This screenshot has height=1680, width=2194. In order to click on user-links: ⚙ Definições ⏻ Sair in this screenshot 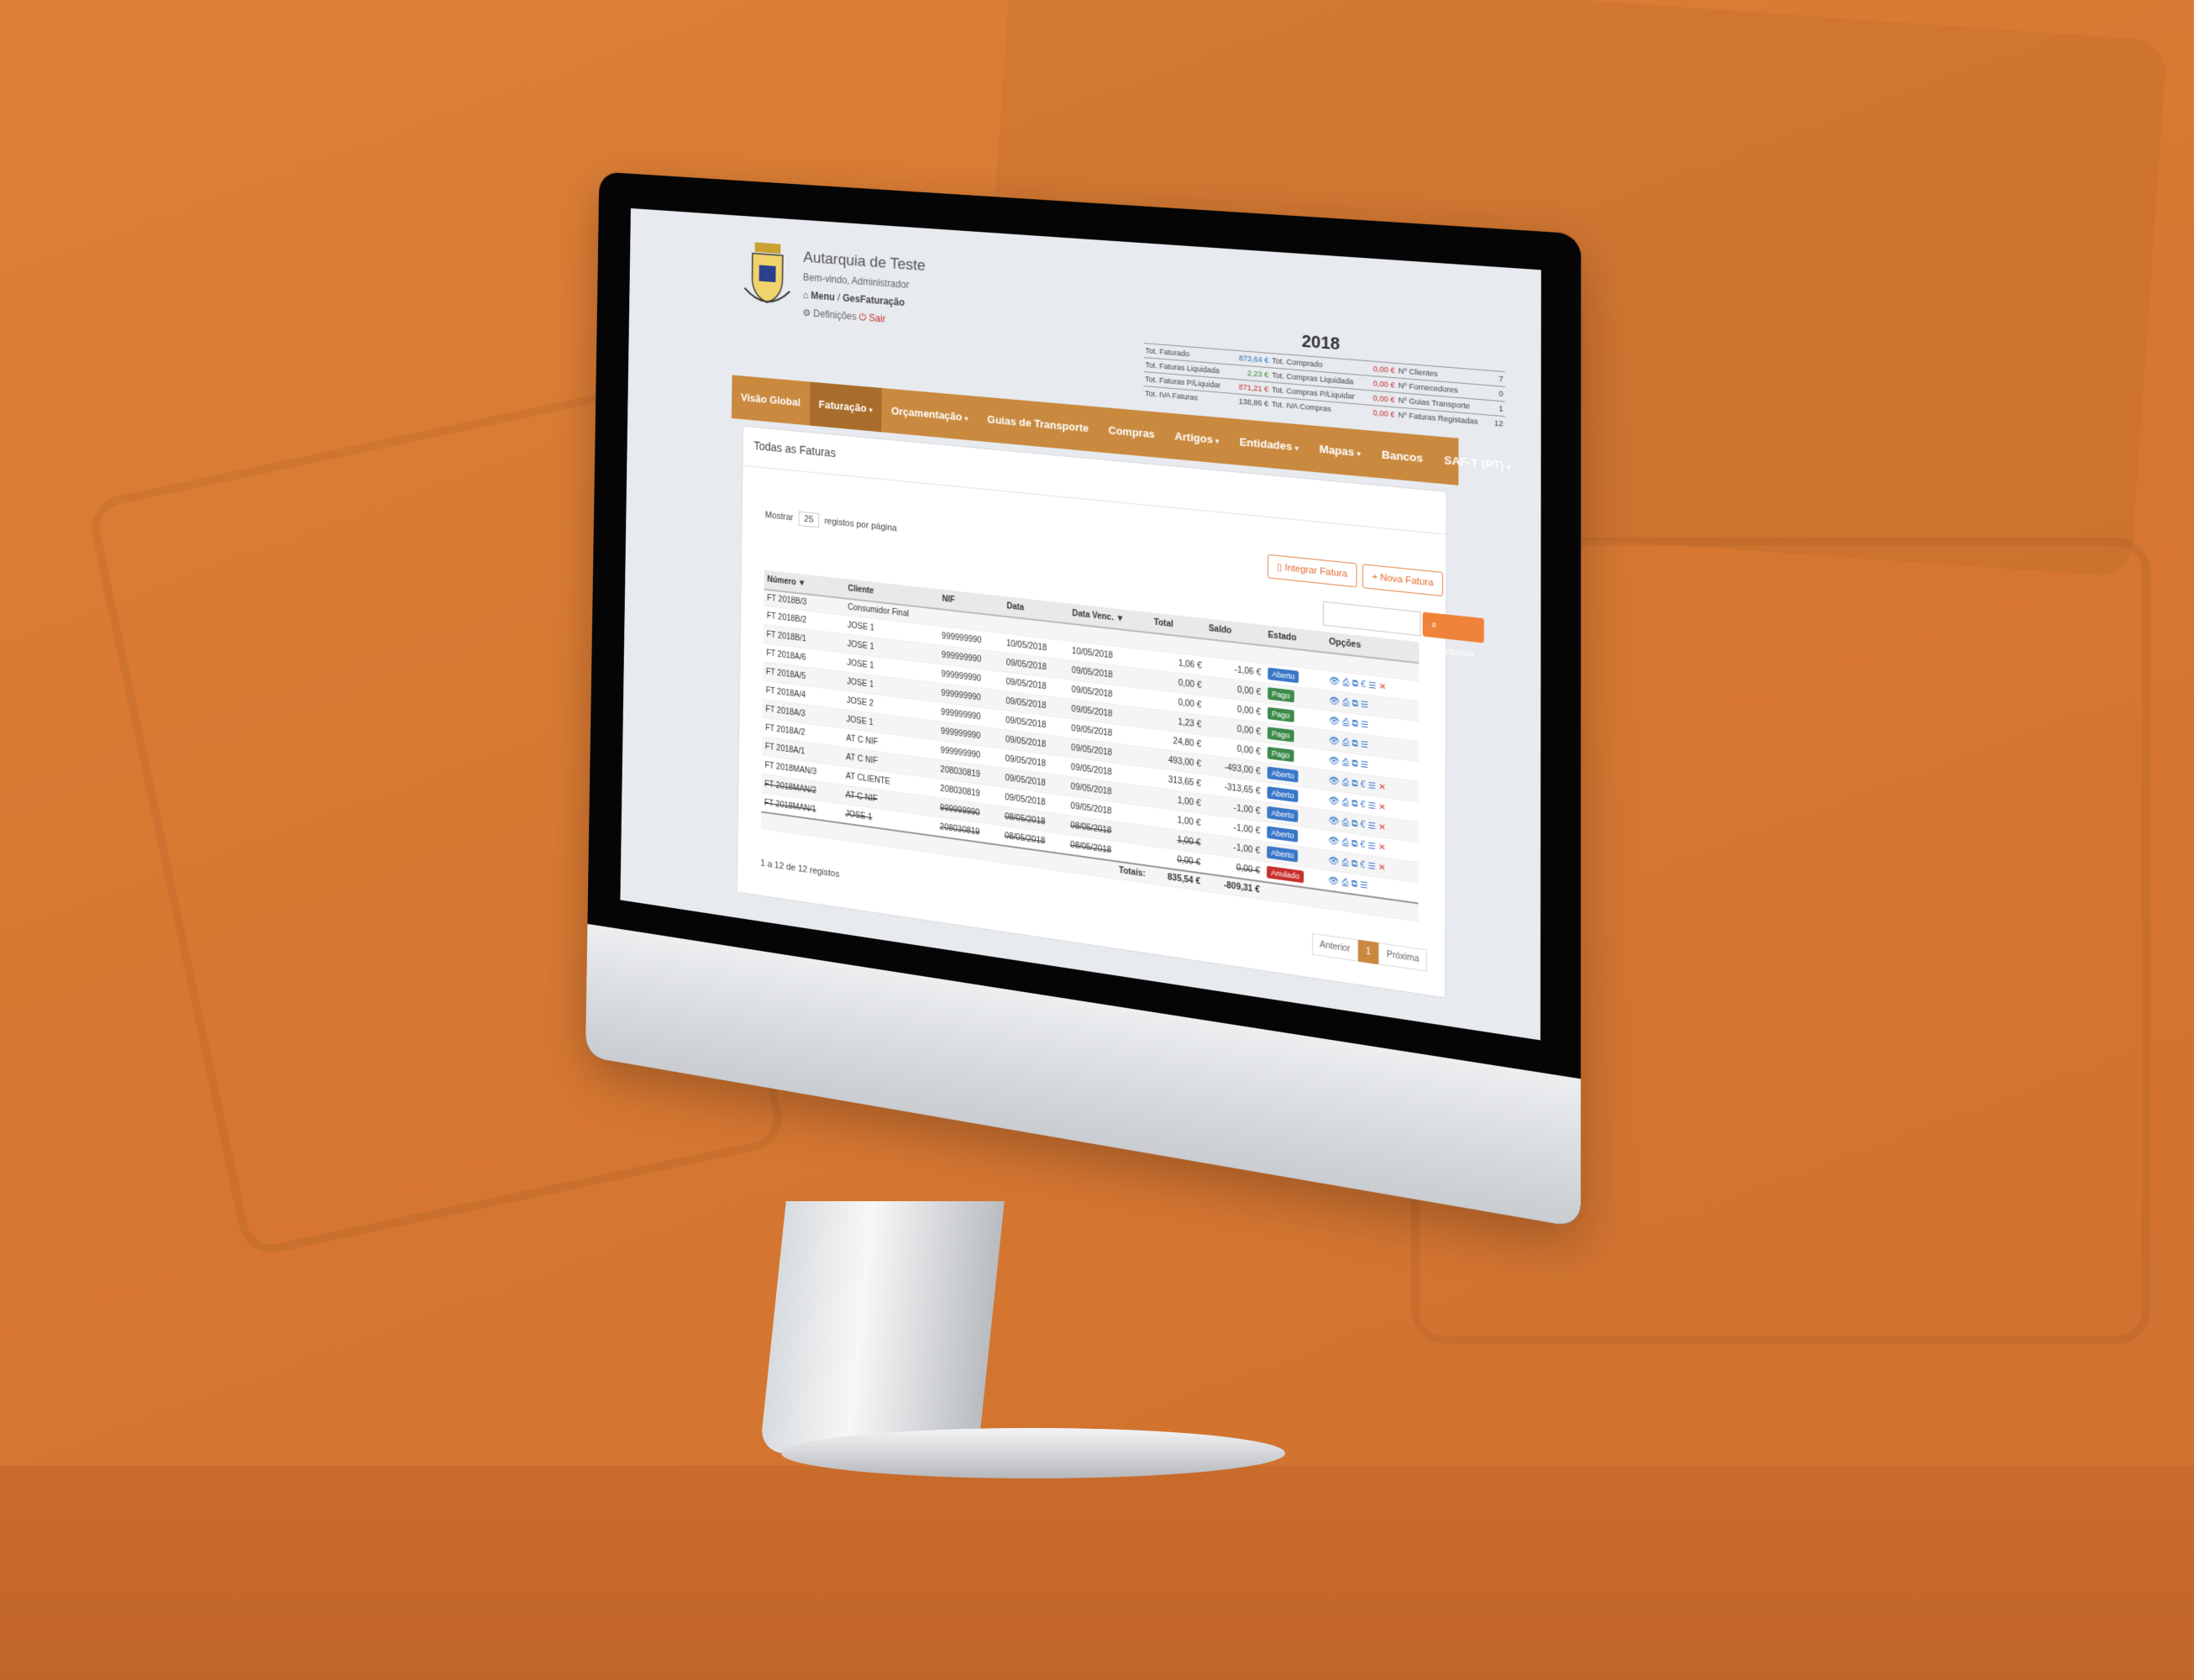, I will do `click(863, 317)`.